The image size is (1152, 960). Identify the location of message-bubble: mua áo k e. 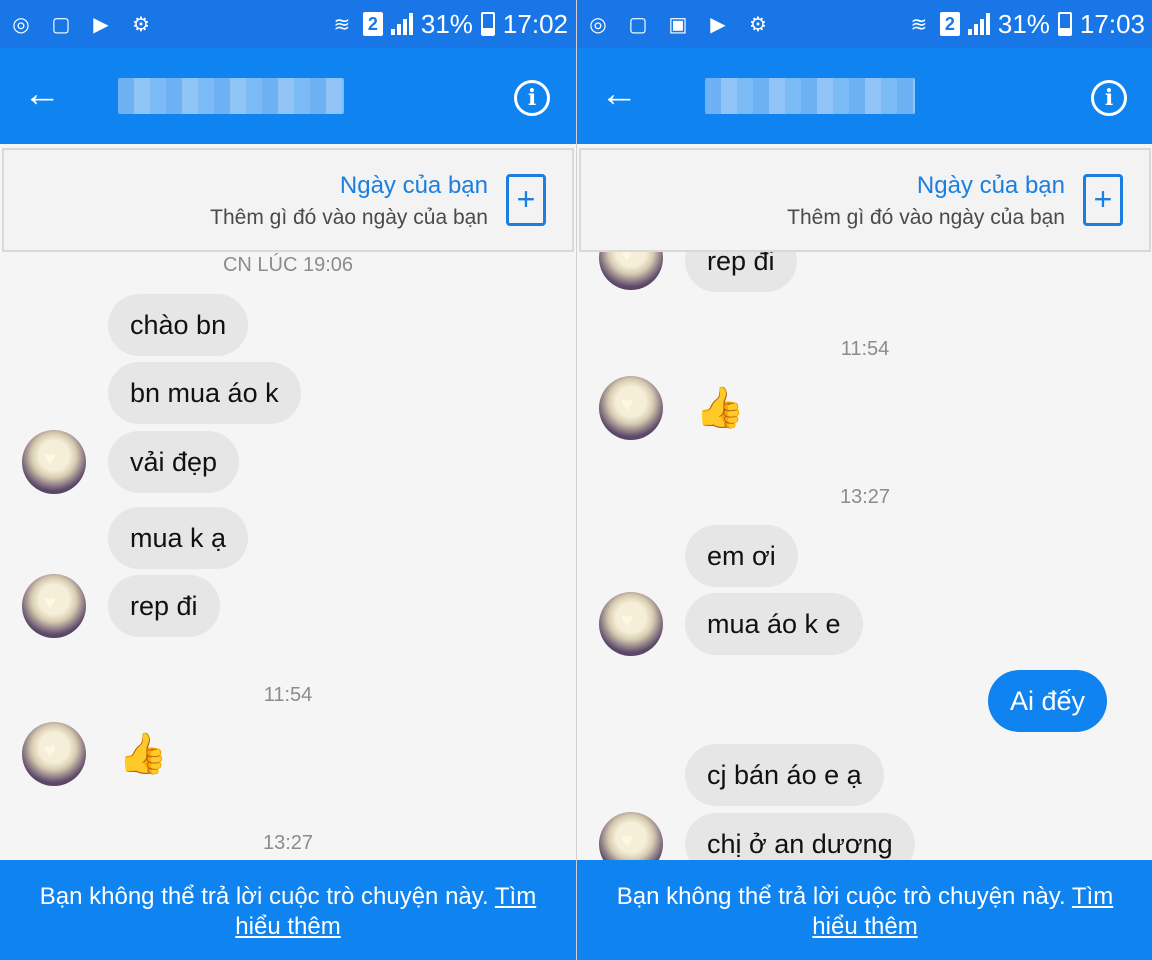
(774, 624).